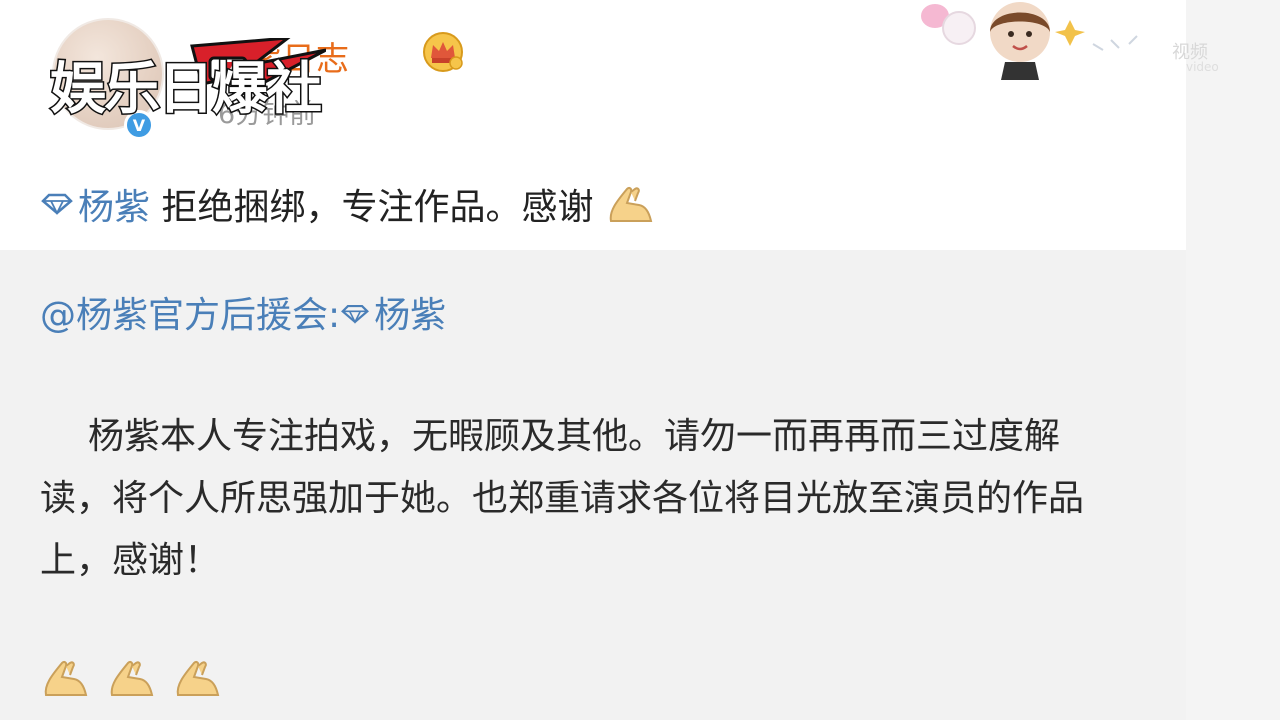 This screenshot has height=720, width=1280. What do you see at coordinates (410, 315) in the screenshot?
I see `repost-topic-link: 杨紫` at bounding box center [410, 315].